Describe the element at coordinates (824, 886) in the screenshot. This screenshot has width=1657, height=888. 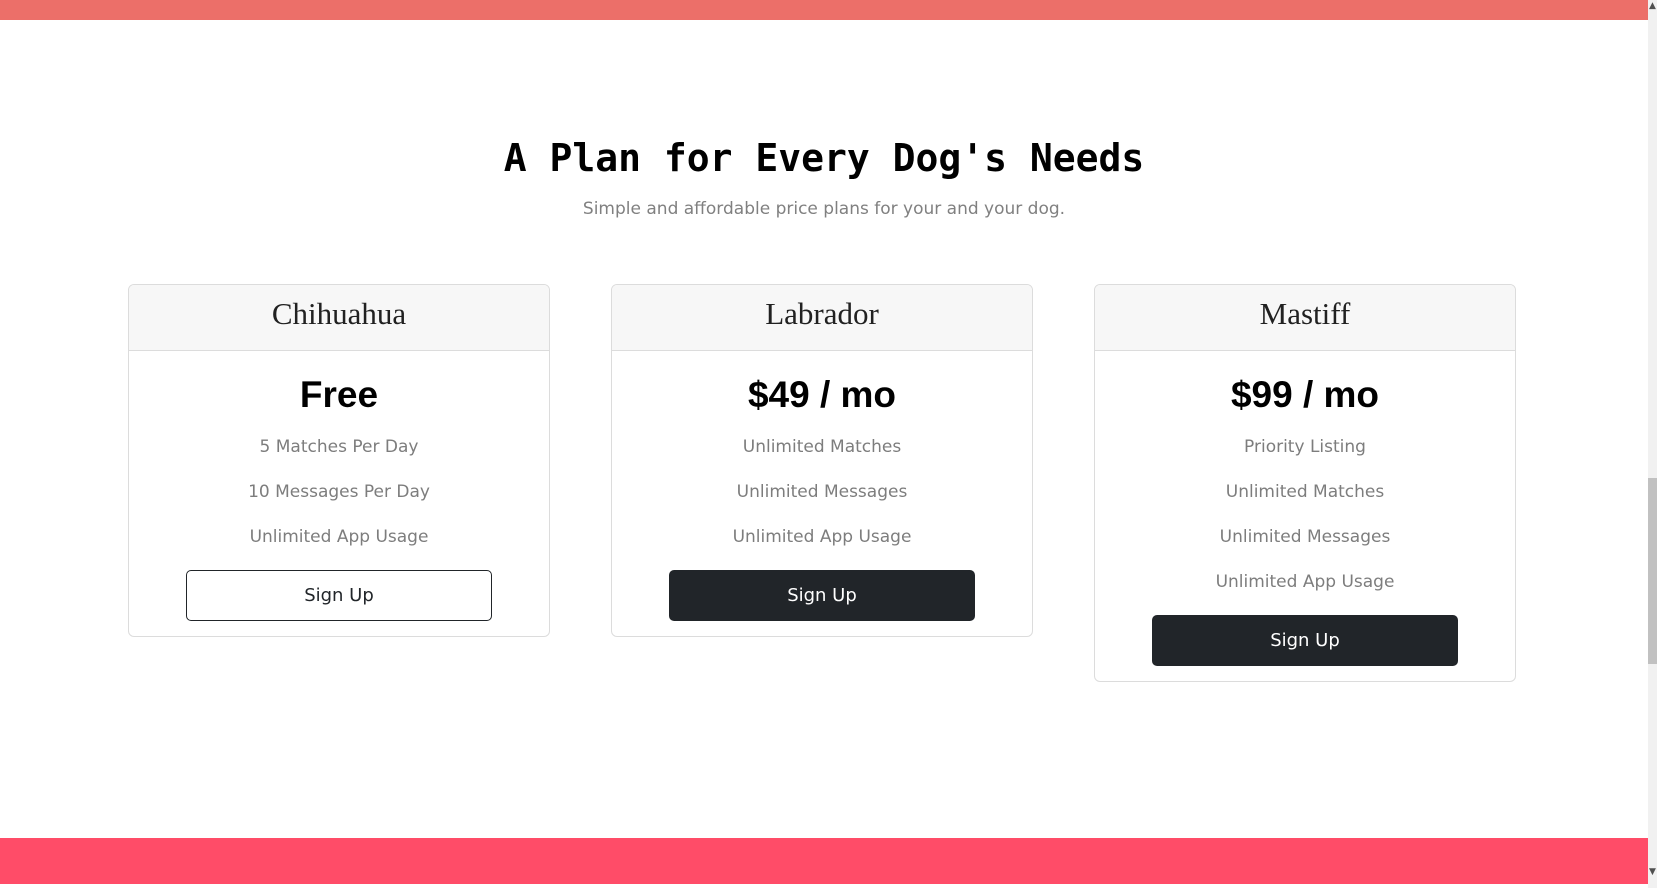
I see `bottom-divider` at that location.